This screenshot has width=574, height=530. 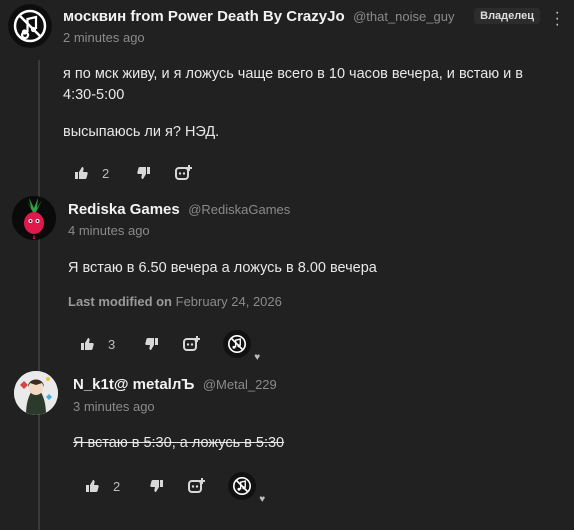 What do you see at coordinates (403, 16) in the screenshot?
I see `author-handle: @that_noise_guy` at bounding box center [403, 16].